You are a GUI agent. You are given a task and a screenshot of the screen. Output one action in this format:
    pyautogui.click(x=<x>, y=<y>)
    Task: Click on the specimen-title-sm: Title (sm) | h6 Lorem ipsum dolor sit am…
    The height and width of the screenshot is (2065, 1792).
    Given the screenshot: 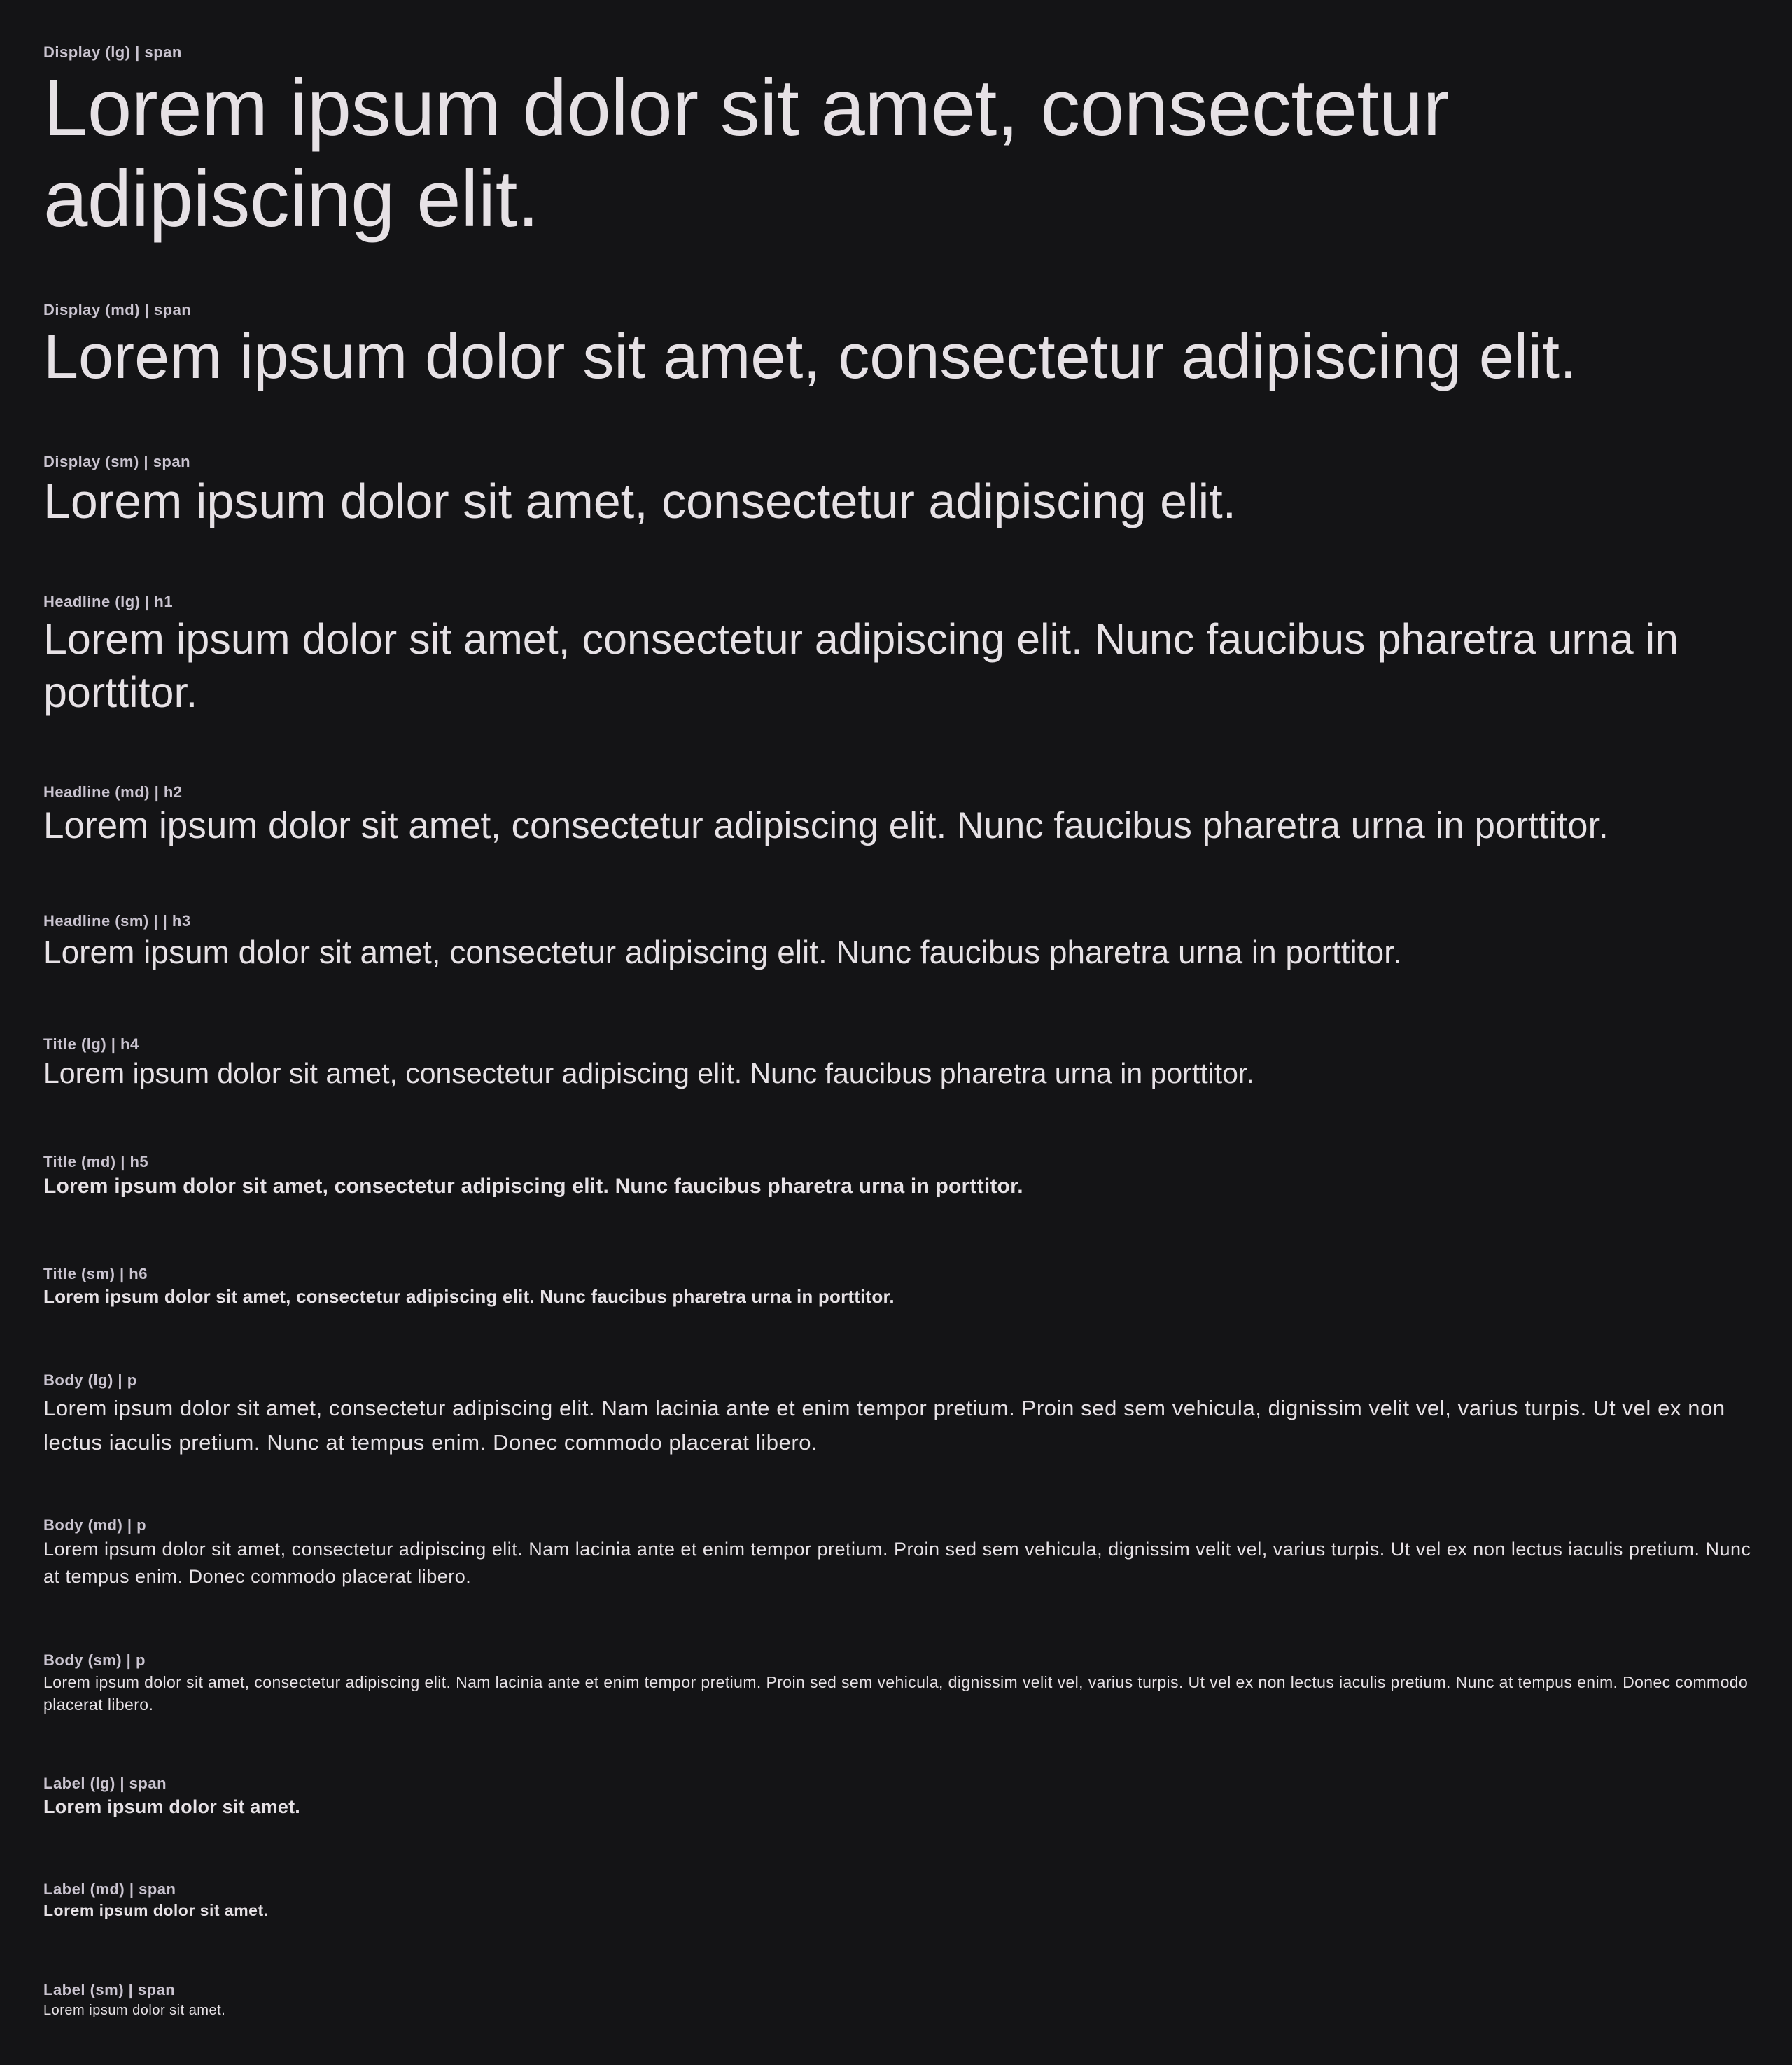 What is the action you would take?
    pyautogui.click(x=897, y=1286)
    